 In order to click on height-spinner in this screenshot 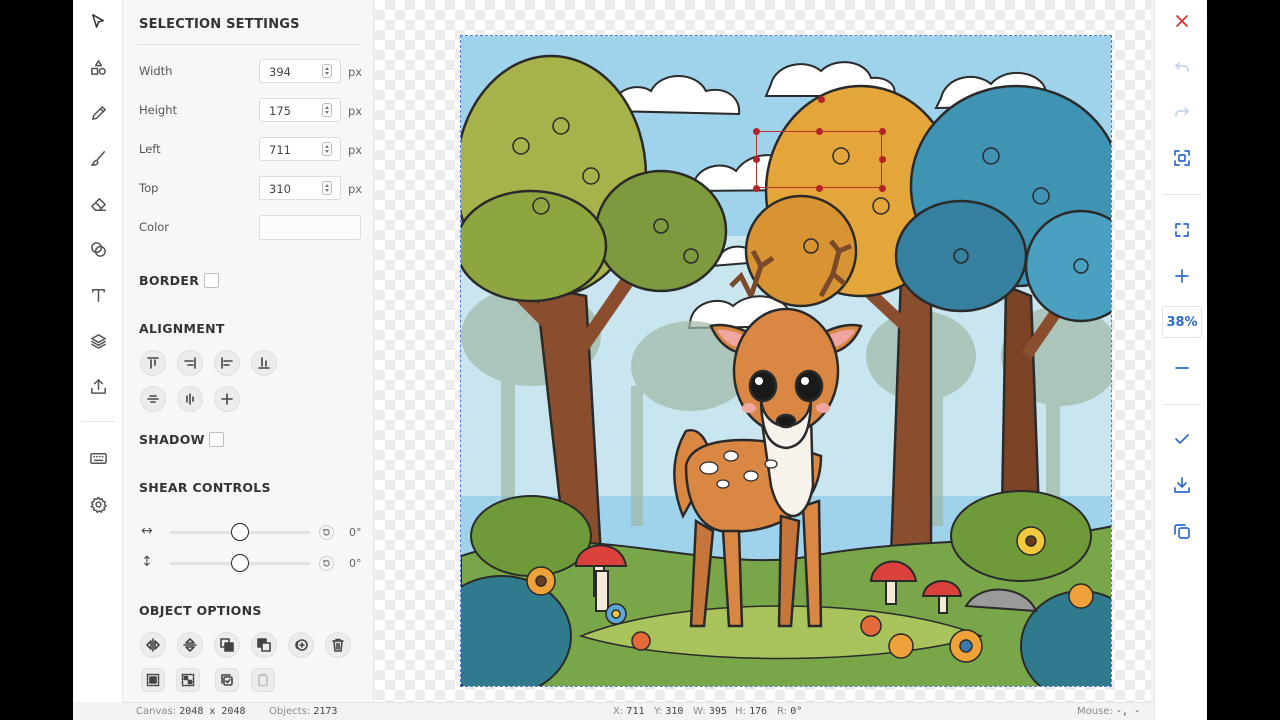, I will do `click(327, 110)`.